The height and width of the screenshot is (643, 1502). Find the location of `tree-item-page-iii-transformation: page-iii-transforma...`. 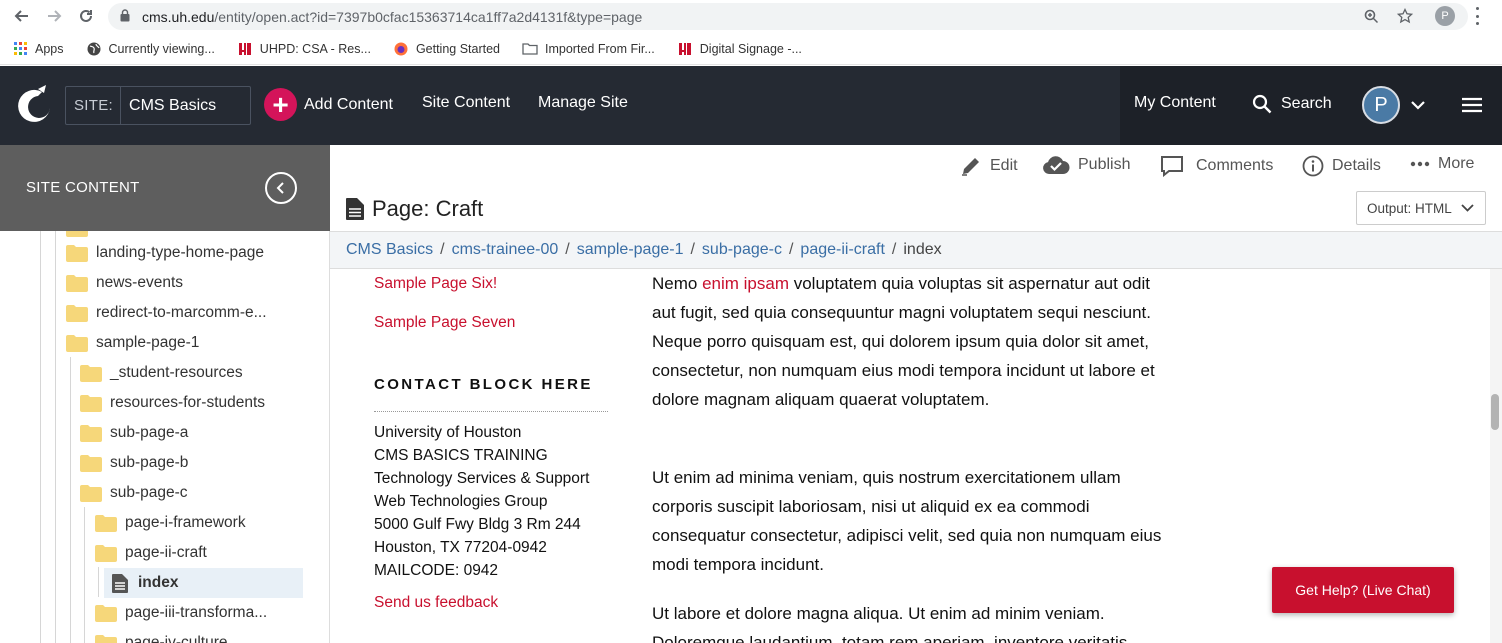

tree-item-page-iii-transformation: page-iii-transforma... is located at coordinates (181, 613).